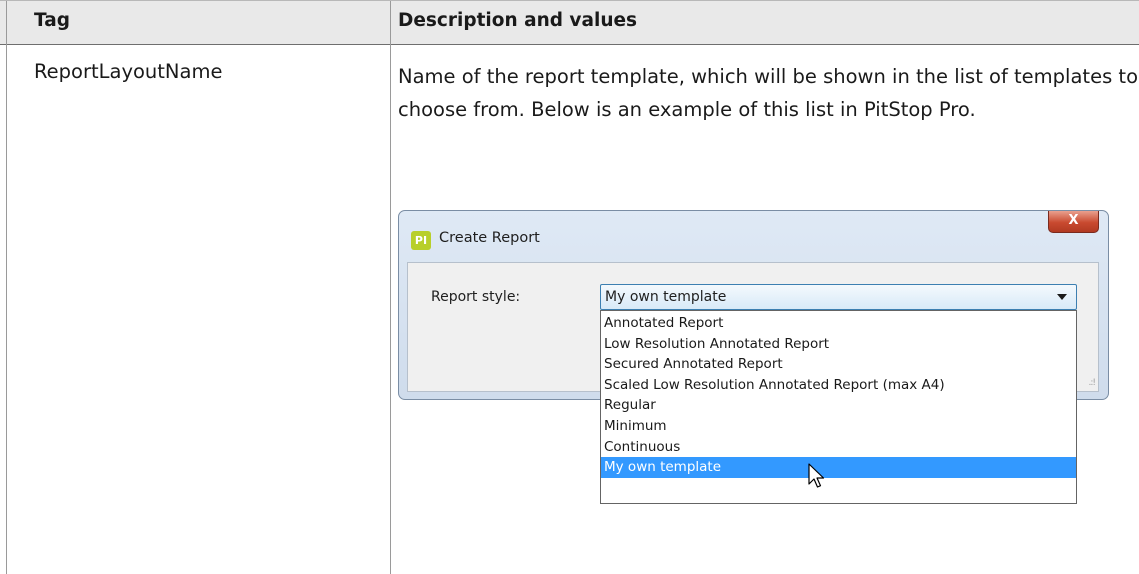 This screenshot has height=574, width=1139. I want to click on report-style-dropdown: My own template, so click(838, 297).